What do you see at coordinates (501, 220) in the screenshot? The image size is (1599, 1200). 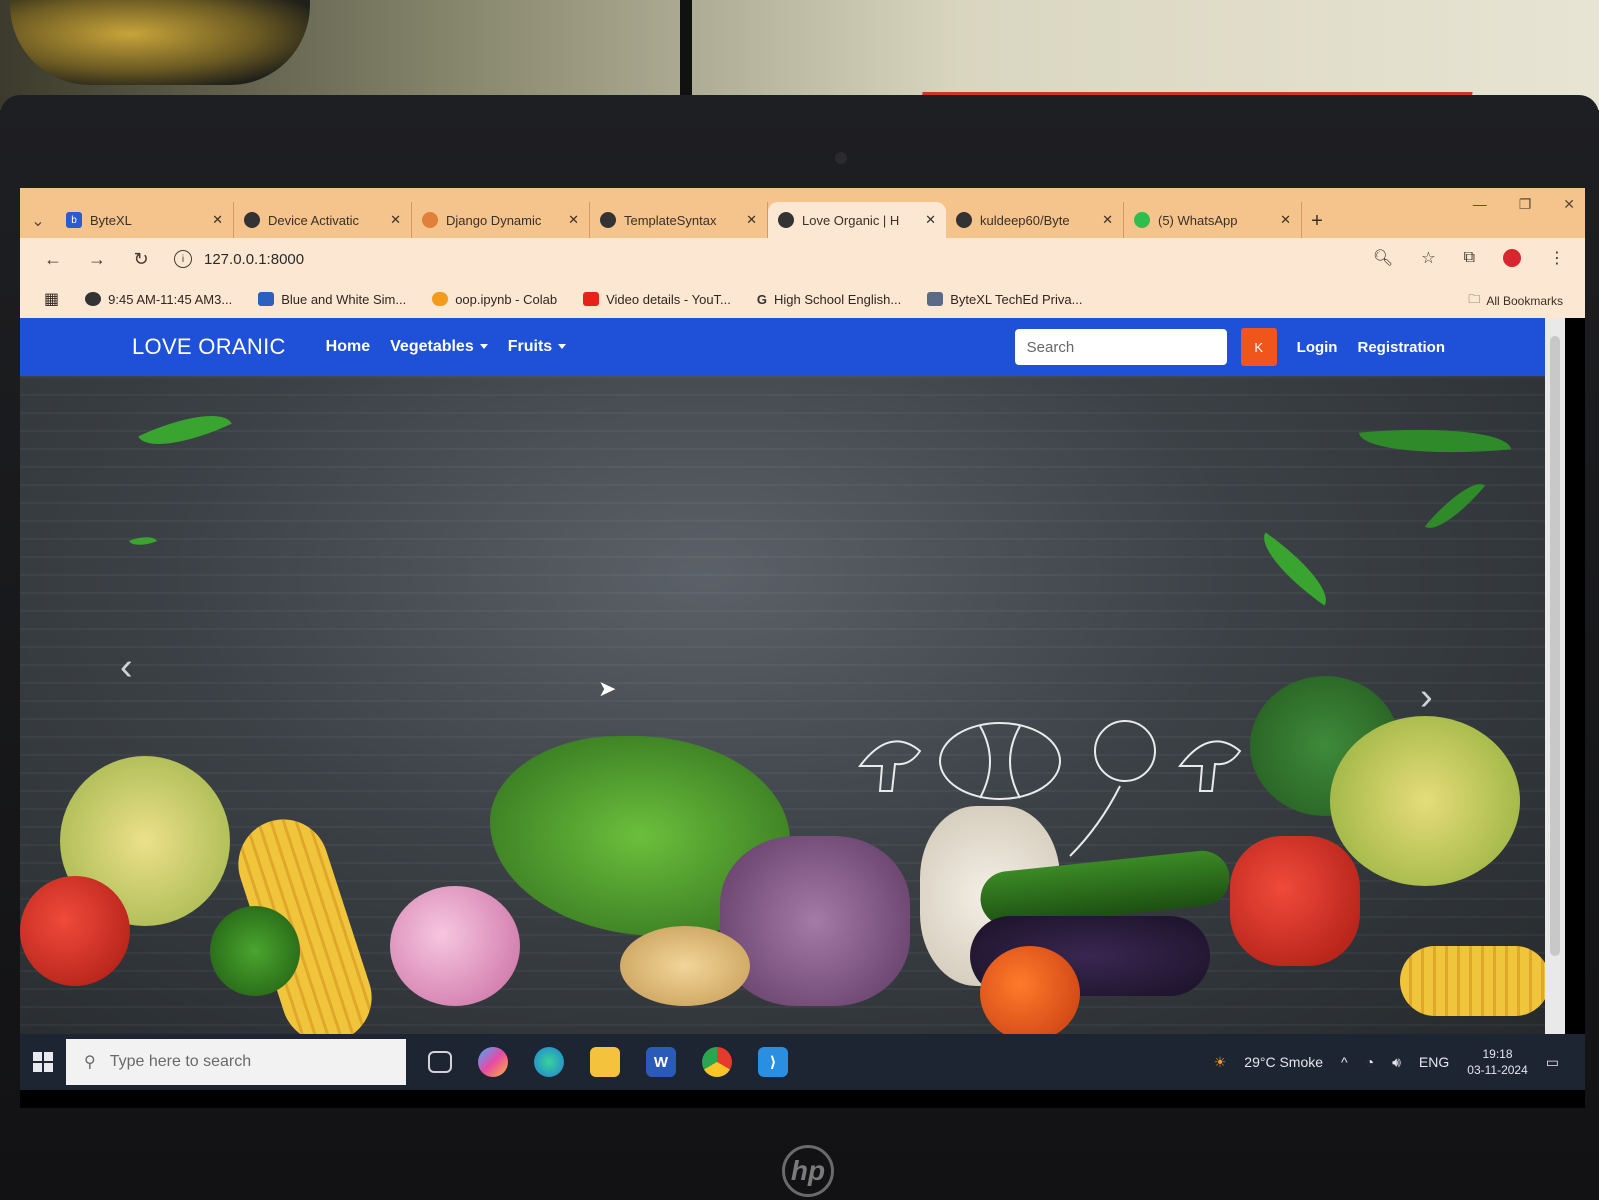 I see `tab-django-dynamic: Django Dynamic ✕` at bounding box center [501, 220].